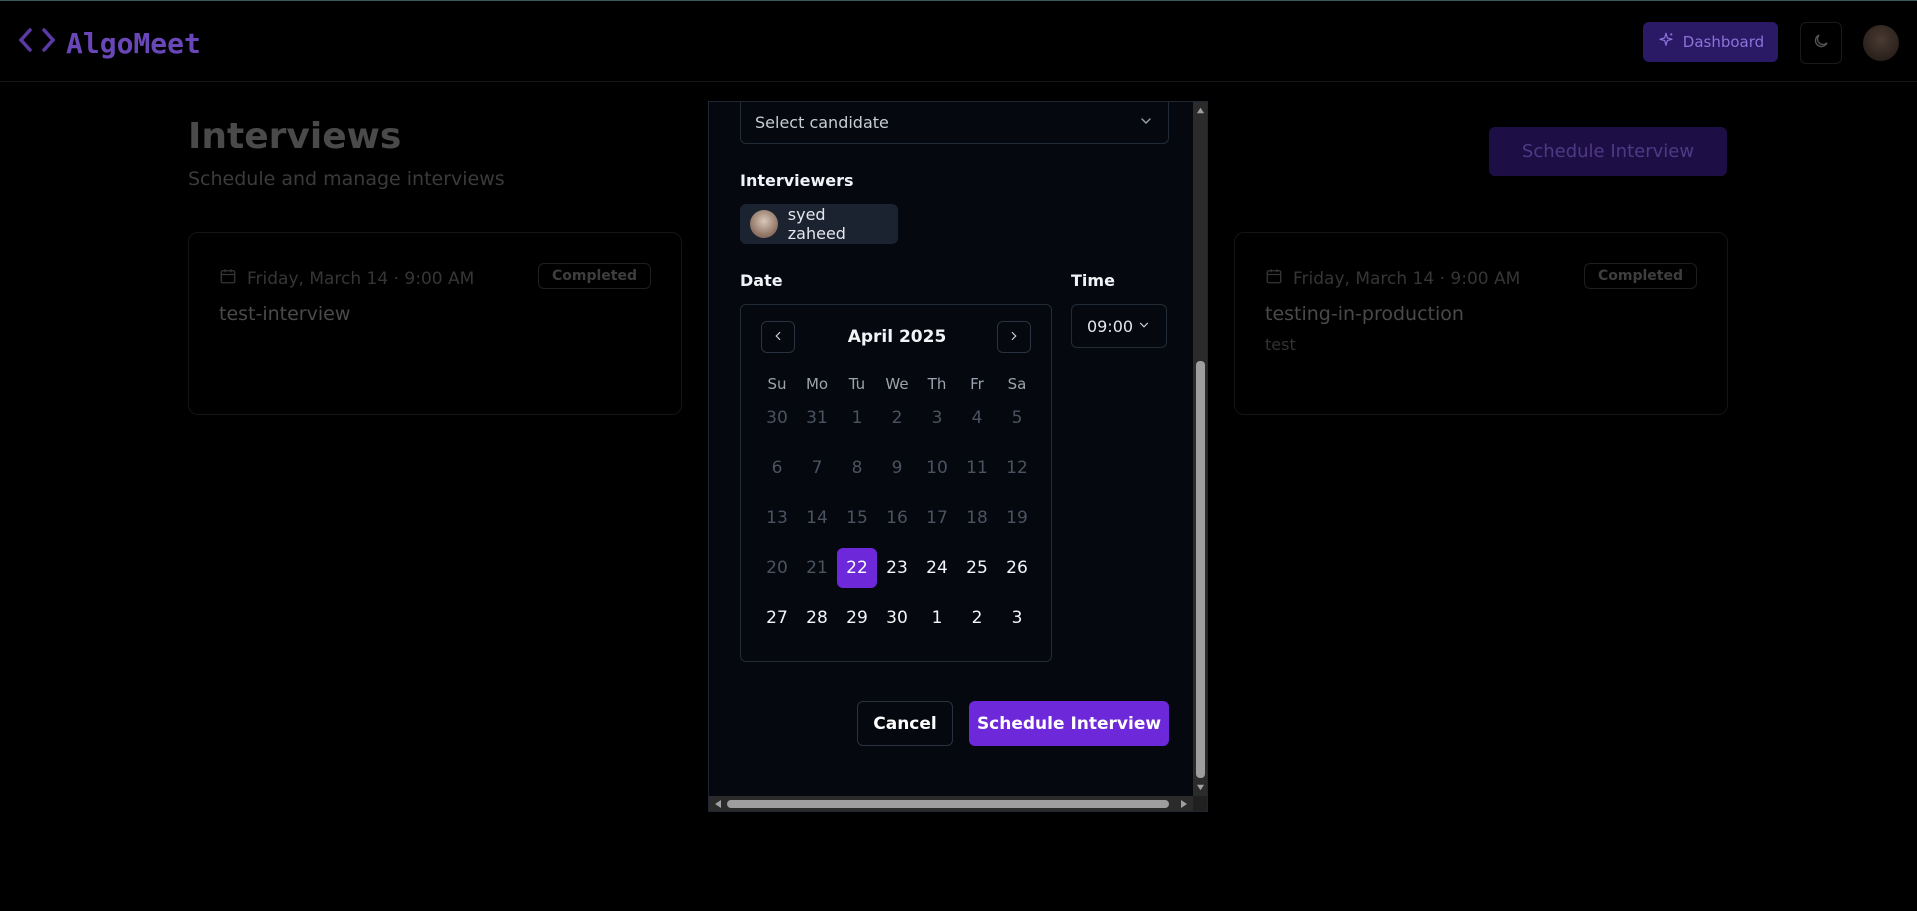 The width and height of the screenshot is (1917, 911). Describe the element at coordinates (1017, 518) in the screenshot. I see `calendar-day: 19` at that location.